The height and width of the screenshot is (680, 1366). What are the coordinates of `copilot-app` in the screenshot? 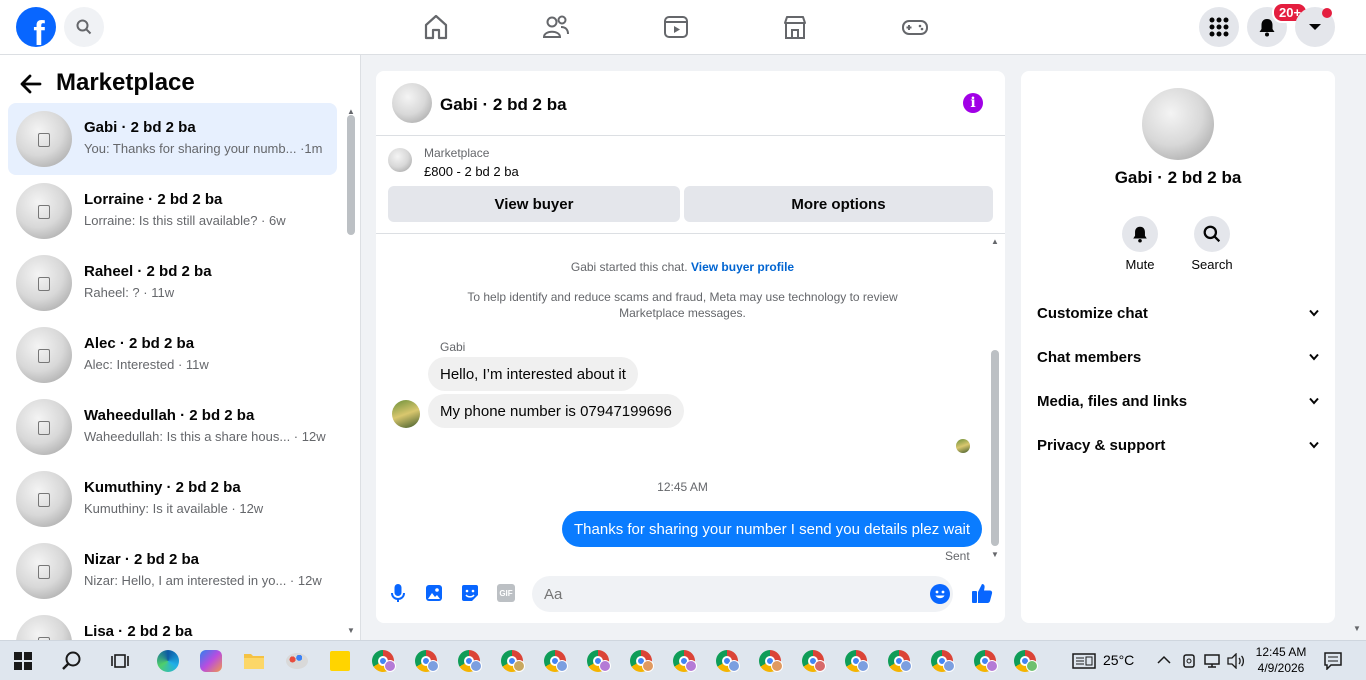 It's located at (211, 661).